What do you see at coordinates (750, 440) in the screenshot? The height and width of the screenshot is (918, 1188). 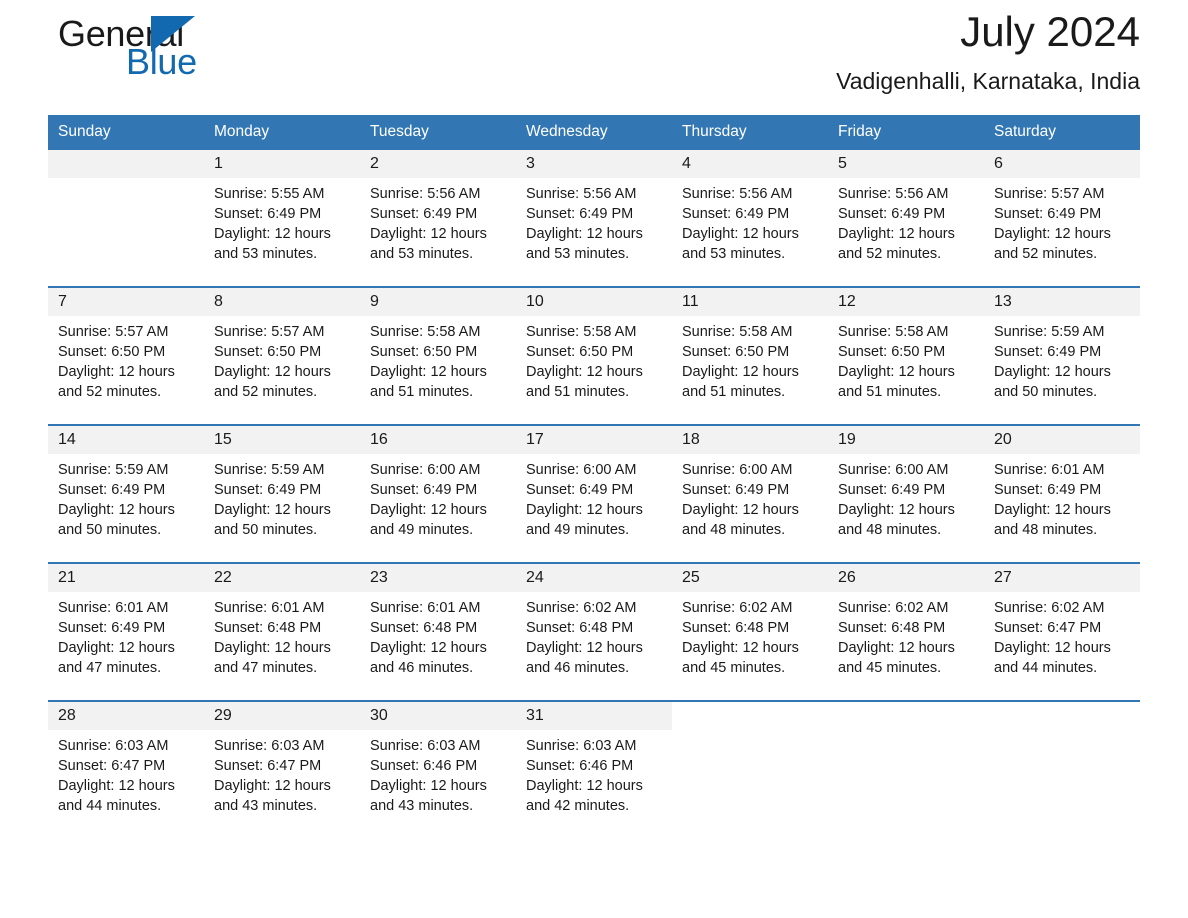 I see `day-number: 18` at bounding box center [750, 440].